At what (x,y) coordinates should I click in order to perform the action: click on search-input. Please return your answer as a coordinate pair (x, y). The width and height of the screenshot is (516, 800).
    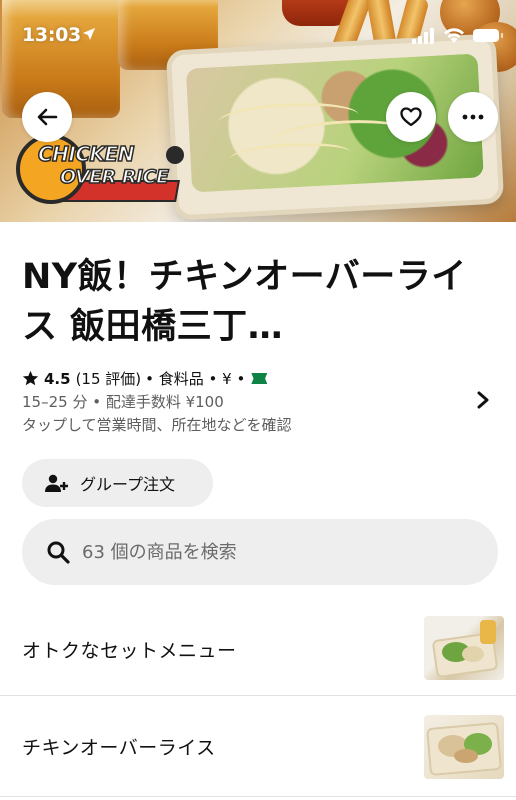
    Looking at the image, I should click on (272, 552).